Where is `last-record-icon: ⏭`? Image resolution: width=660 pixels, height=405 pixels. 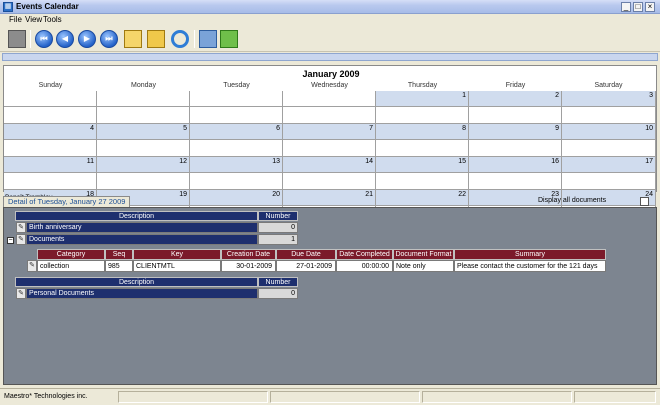 last-record-icon: ⏭ is located at coordinates (109, 39).